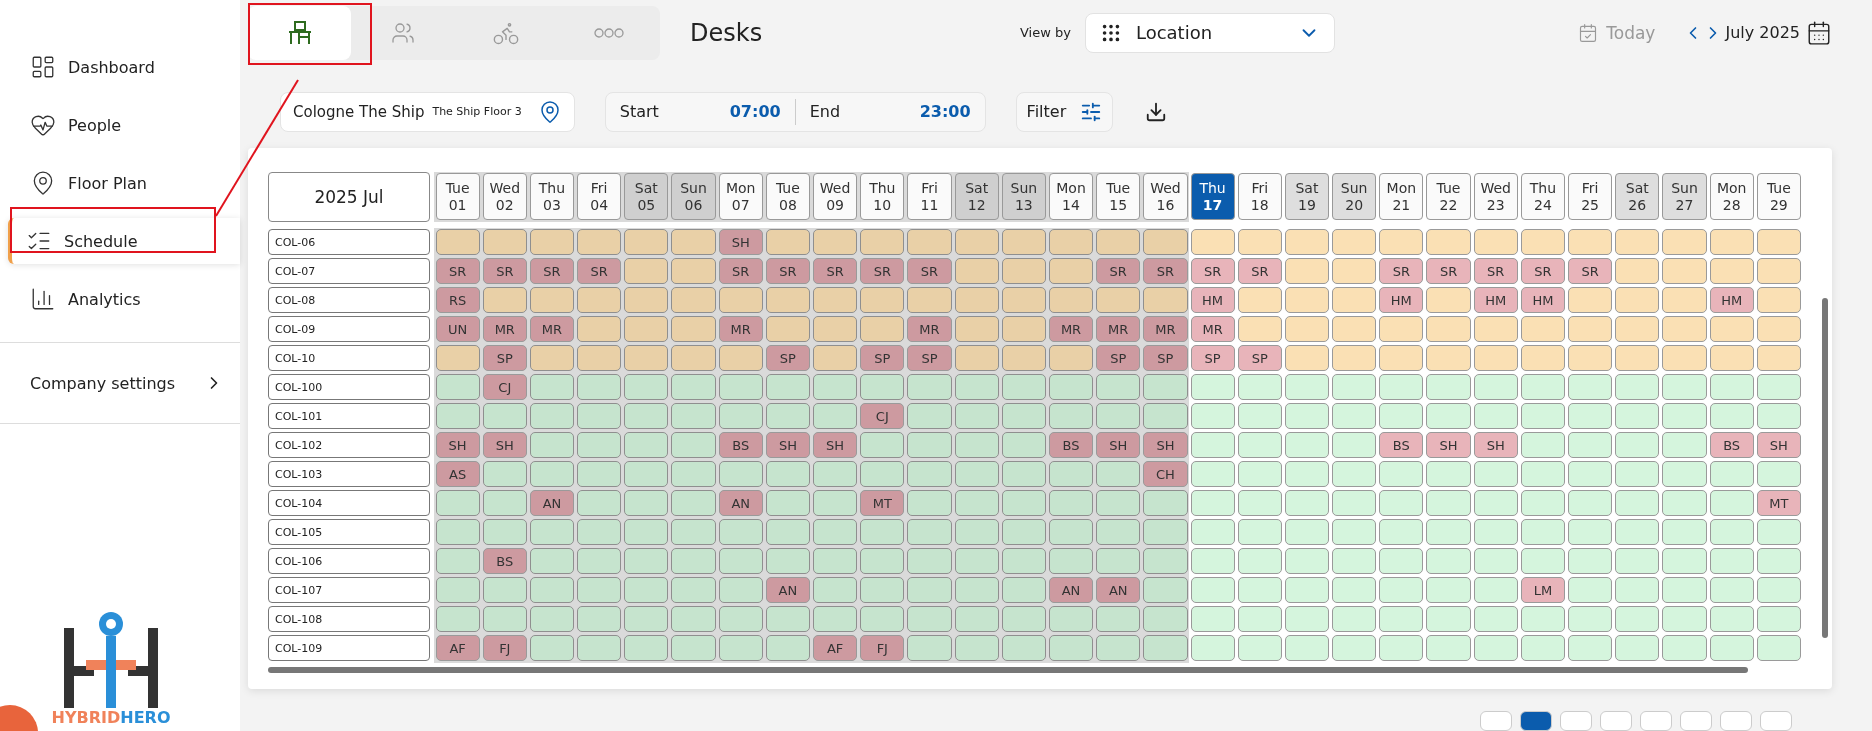 The width and height of the screenshot is (1872, 731). I want to click on booking-cell: FJ, so click(882, 648).